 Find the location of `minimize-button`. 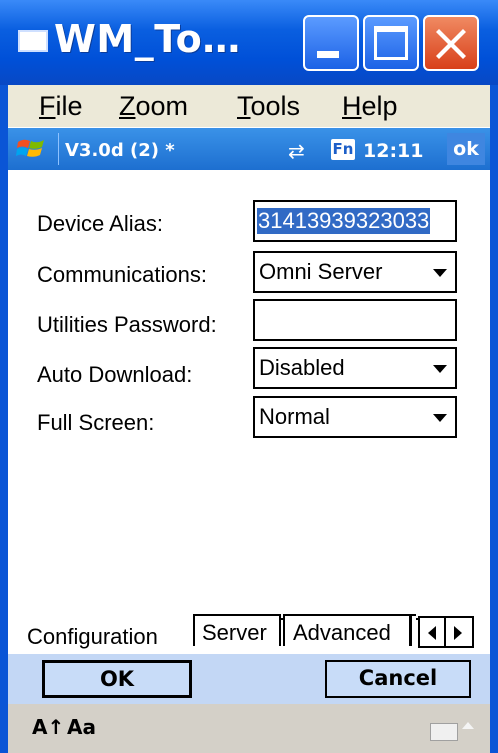

minimize-button is located at coordinates (331, 43).